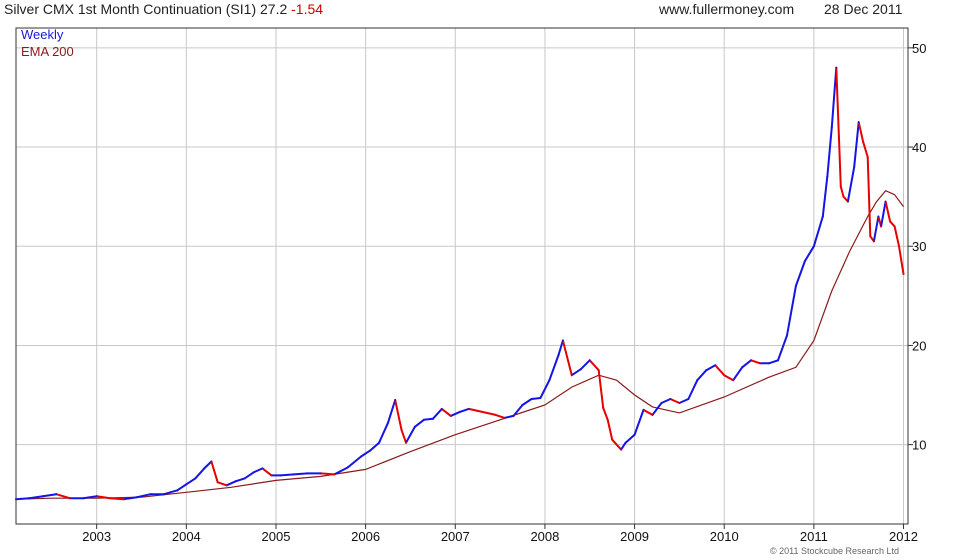  What do you see at coordinates (917, 247) in the screenshot?
I see `y-axis: 10 20 30 40 50` at bounding box center [917, 247].